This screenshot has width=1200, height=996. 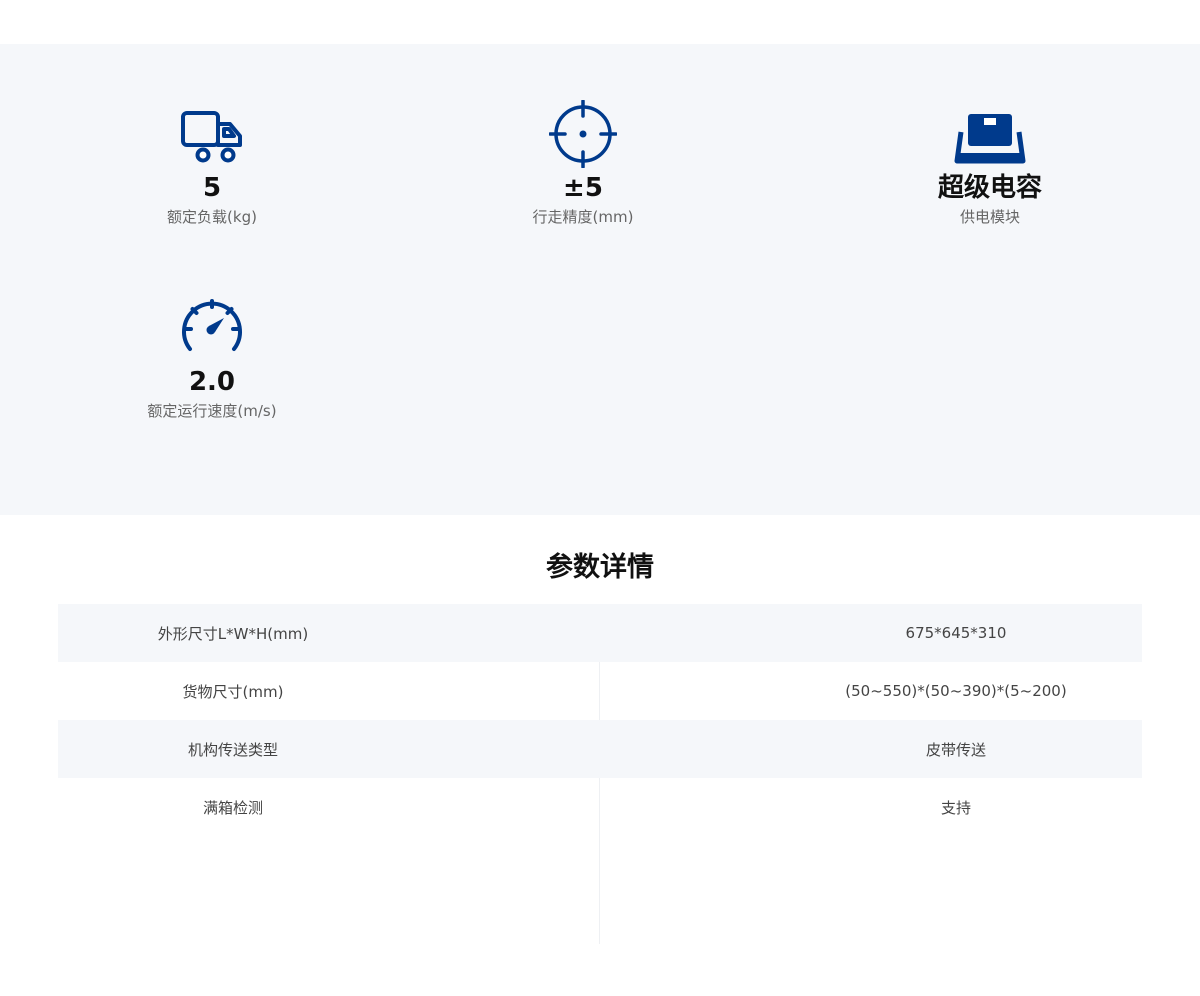 What do you see at coordinates (233, 633) in the screenshot?
I see `parameter-name: 外形尺寸L*W*H(mm)` at bounding box center [233, 633].